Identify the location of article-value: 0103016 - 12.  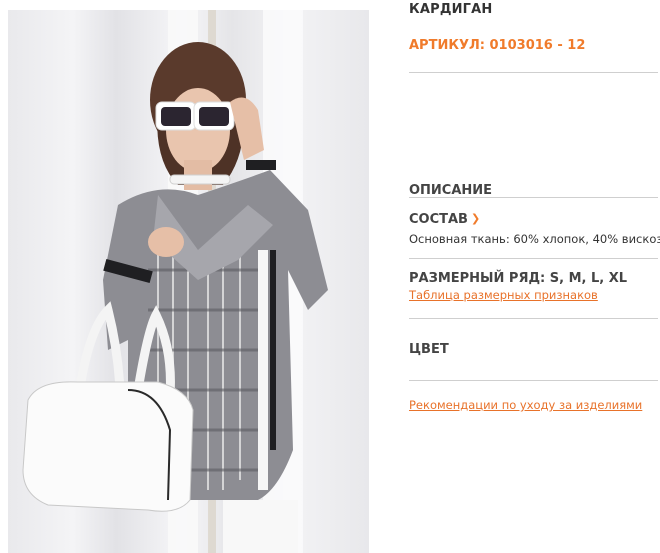
(537, 45).